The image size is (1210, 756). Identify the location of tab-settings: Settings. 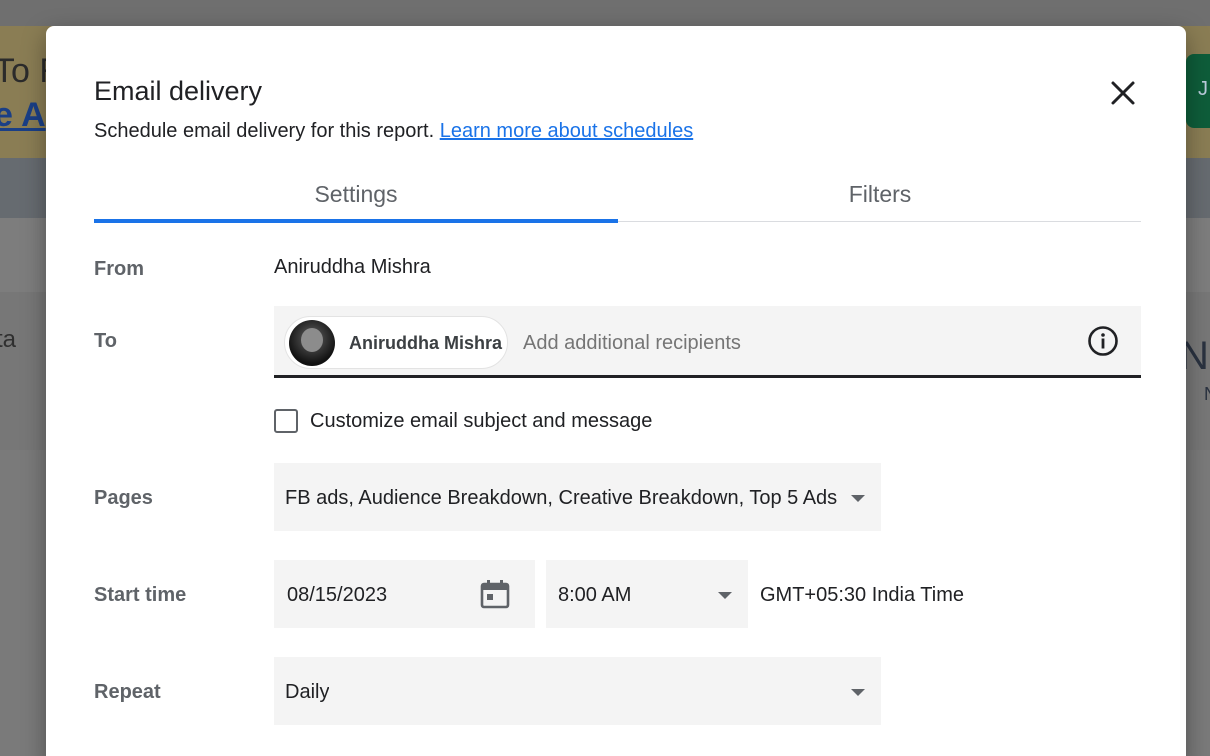
(356, 197).